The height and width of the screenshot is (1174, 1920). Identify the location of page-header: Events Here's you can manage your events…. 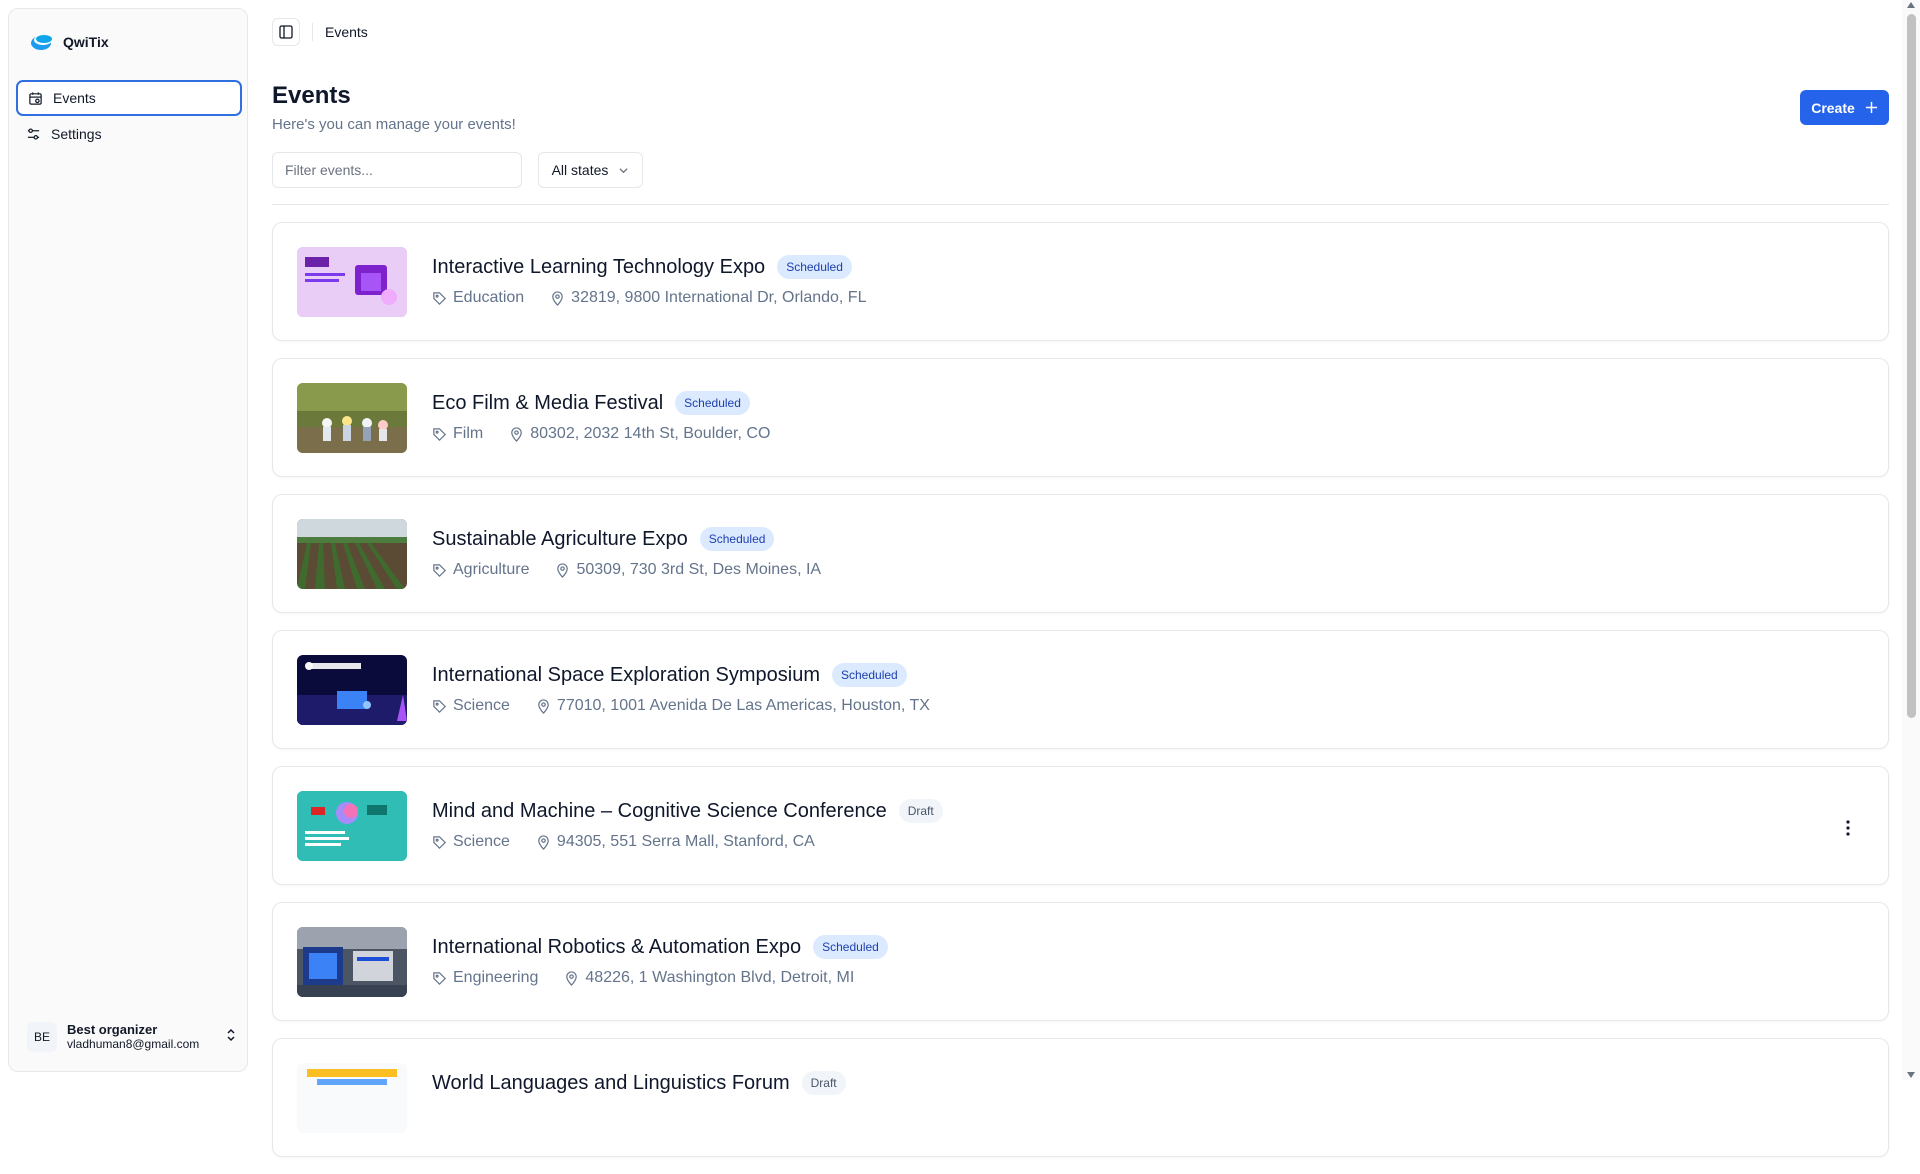
(394, 107).